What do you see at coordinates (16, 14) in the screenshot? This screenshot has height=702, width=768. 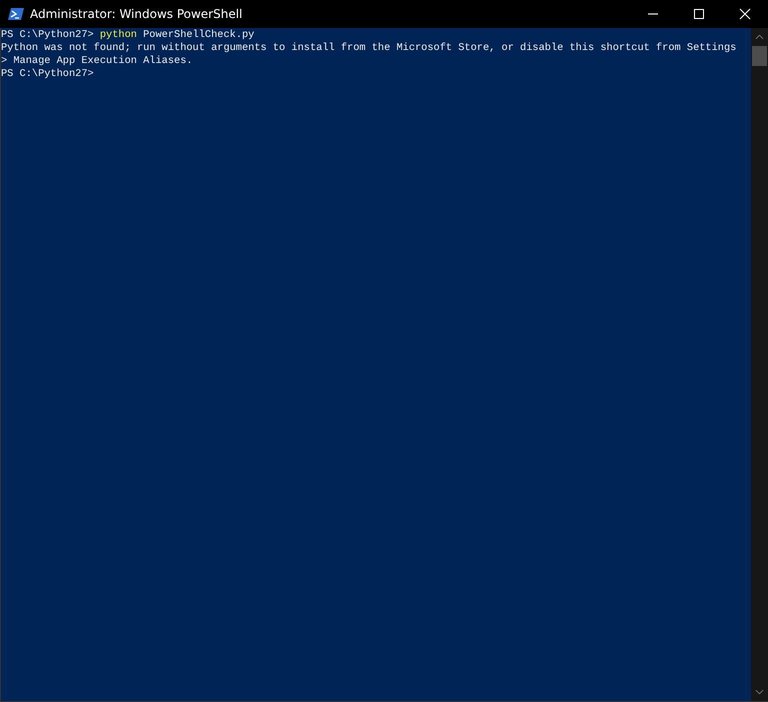 I see `powershell-icon` at bounding box center [16, 14].